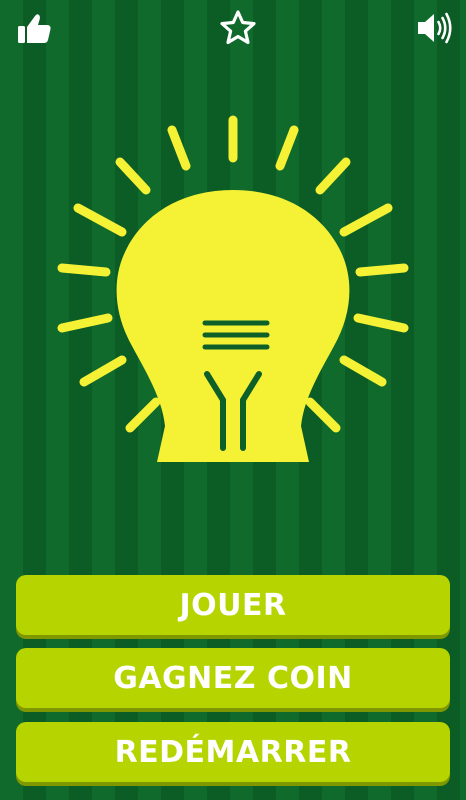 The image size is (466, 800). What do you see at coordinates (434, 28) in the screenshot?
I see `speaker-on-icon` at bounding box center [434, 28].